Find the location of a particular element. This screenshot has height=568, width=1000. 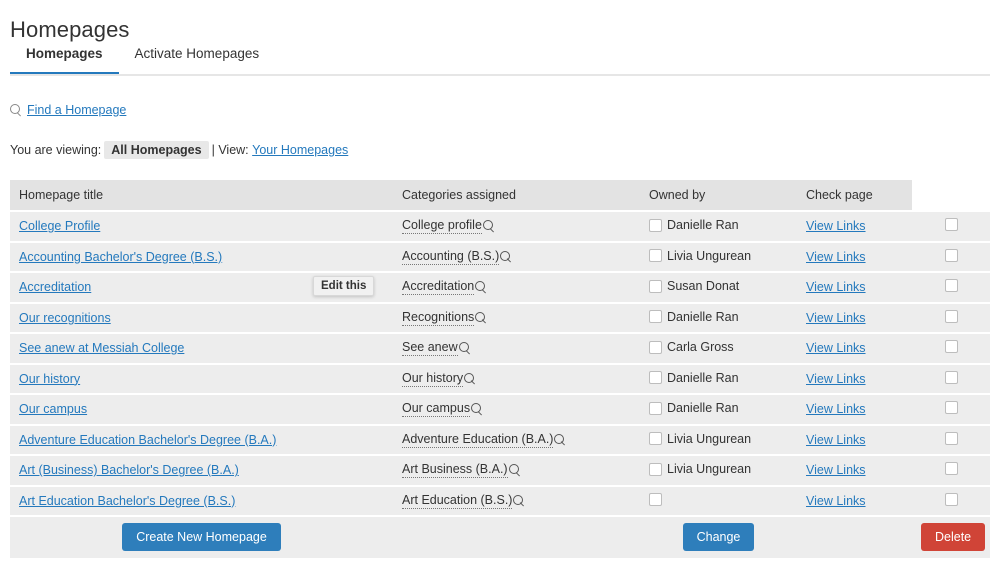

cell-empty-action-check is located at coordinates (854, 536).